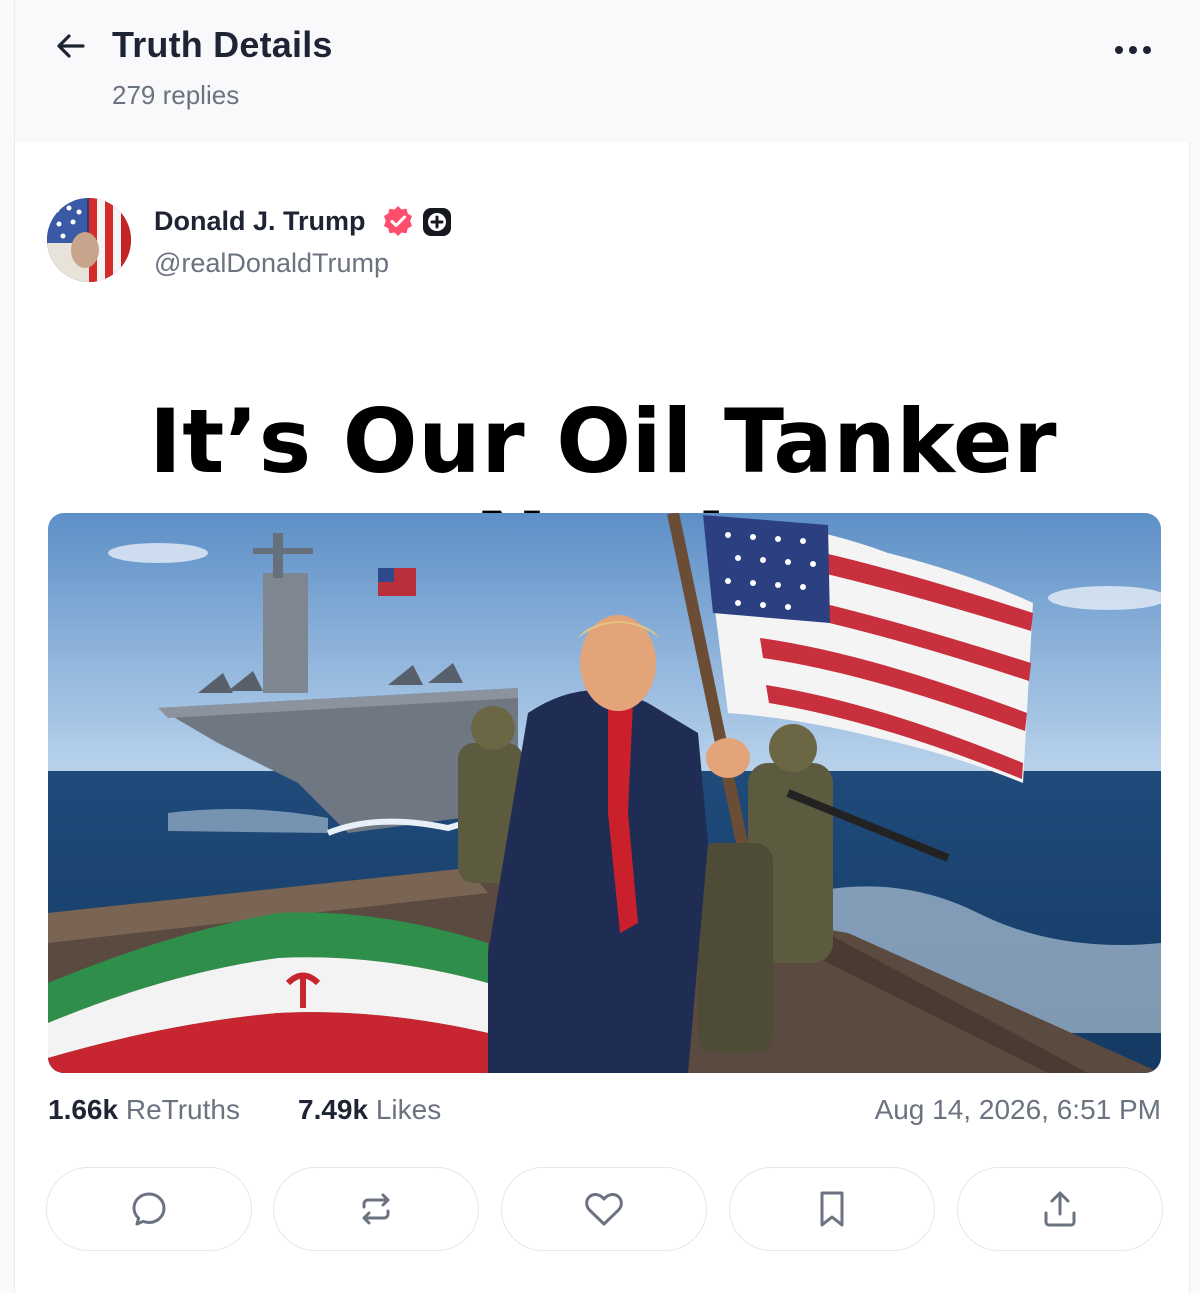  Describe the element at coordinates (176, 95) in the screenshot. I see `replies-count: 279 replies` at that location.